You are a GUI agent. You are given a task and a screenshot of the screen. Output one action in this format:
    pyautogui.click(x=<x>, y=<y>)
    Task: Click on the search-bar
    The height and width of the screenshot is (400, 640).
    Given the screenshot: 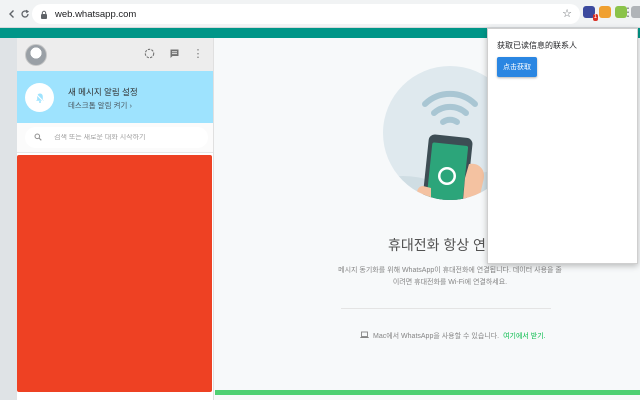 What is the action you would take?
    pyautogui.click(x=115, y=138)
    